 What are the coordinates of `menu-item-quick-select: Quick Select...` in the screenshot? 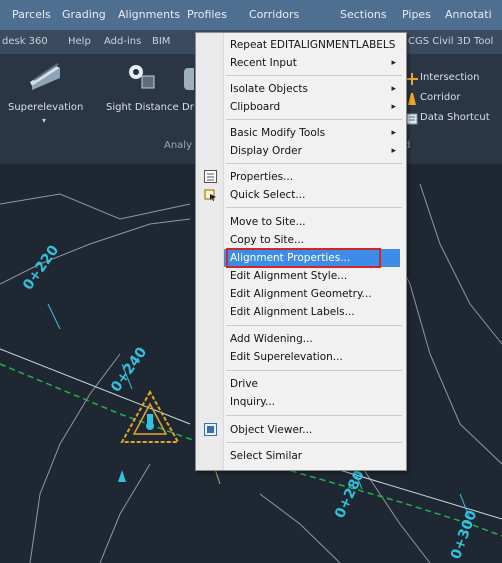 It's located at (301, 195).